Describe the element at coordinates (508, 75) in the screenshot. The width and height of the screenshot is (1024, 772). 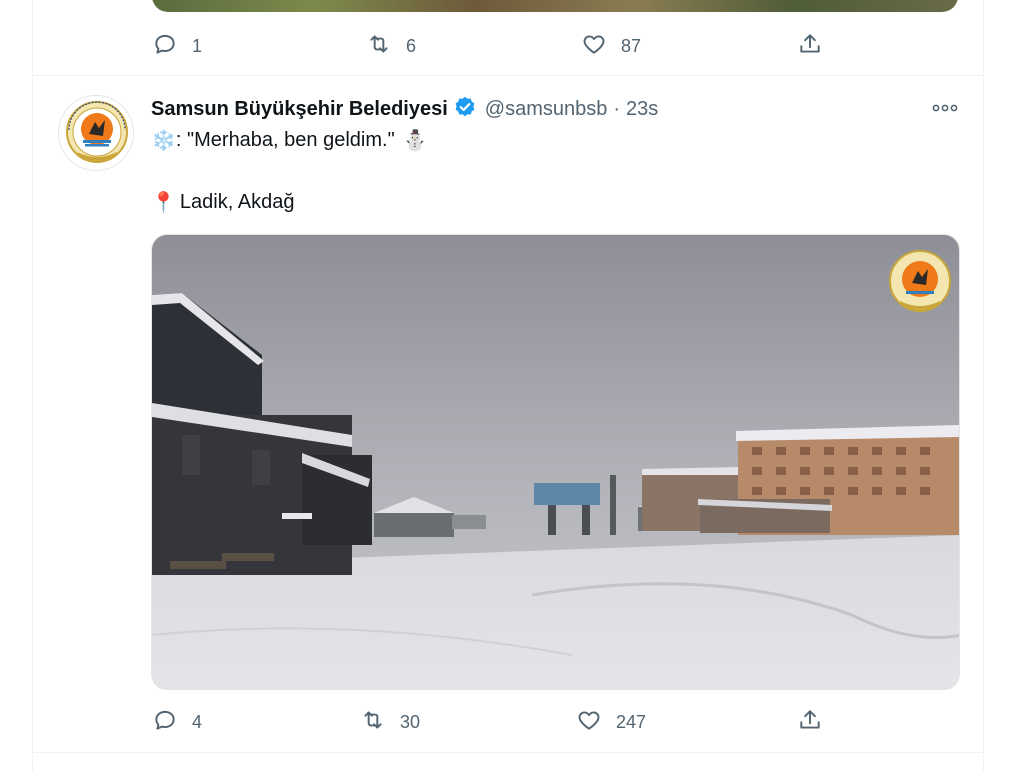
I see `tweet-divider` at that location.